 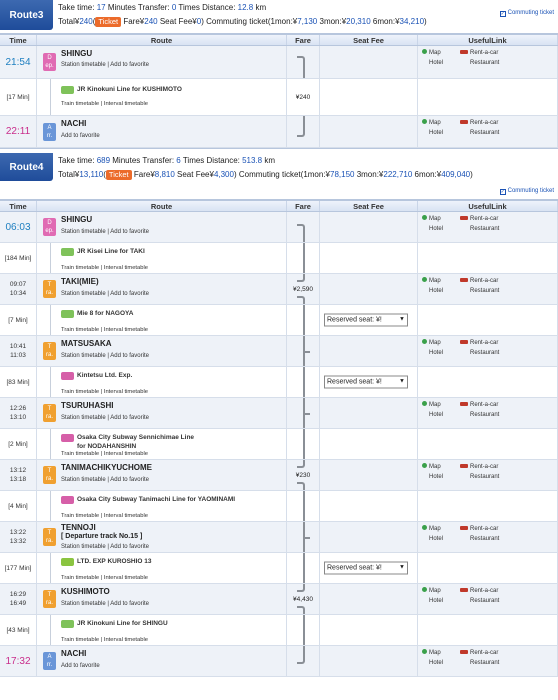 I want to click on route3-tag: Route3, so click(x=26, y=15).